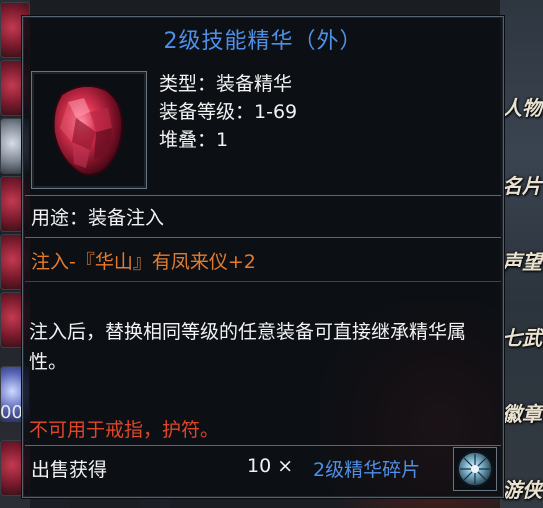 This screenshot has width=543, height=508. I want to click on item-level-range: 装备等级：1-69, so click(228, 112).